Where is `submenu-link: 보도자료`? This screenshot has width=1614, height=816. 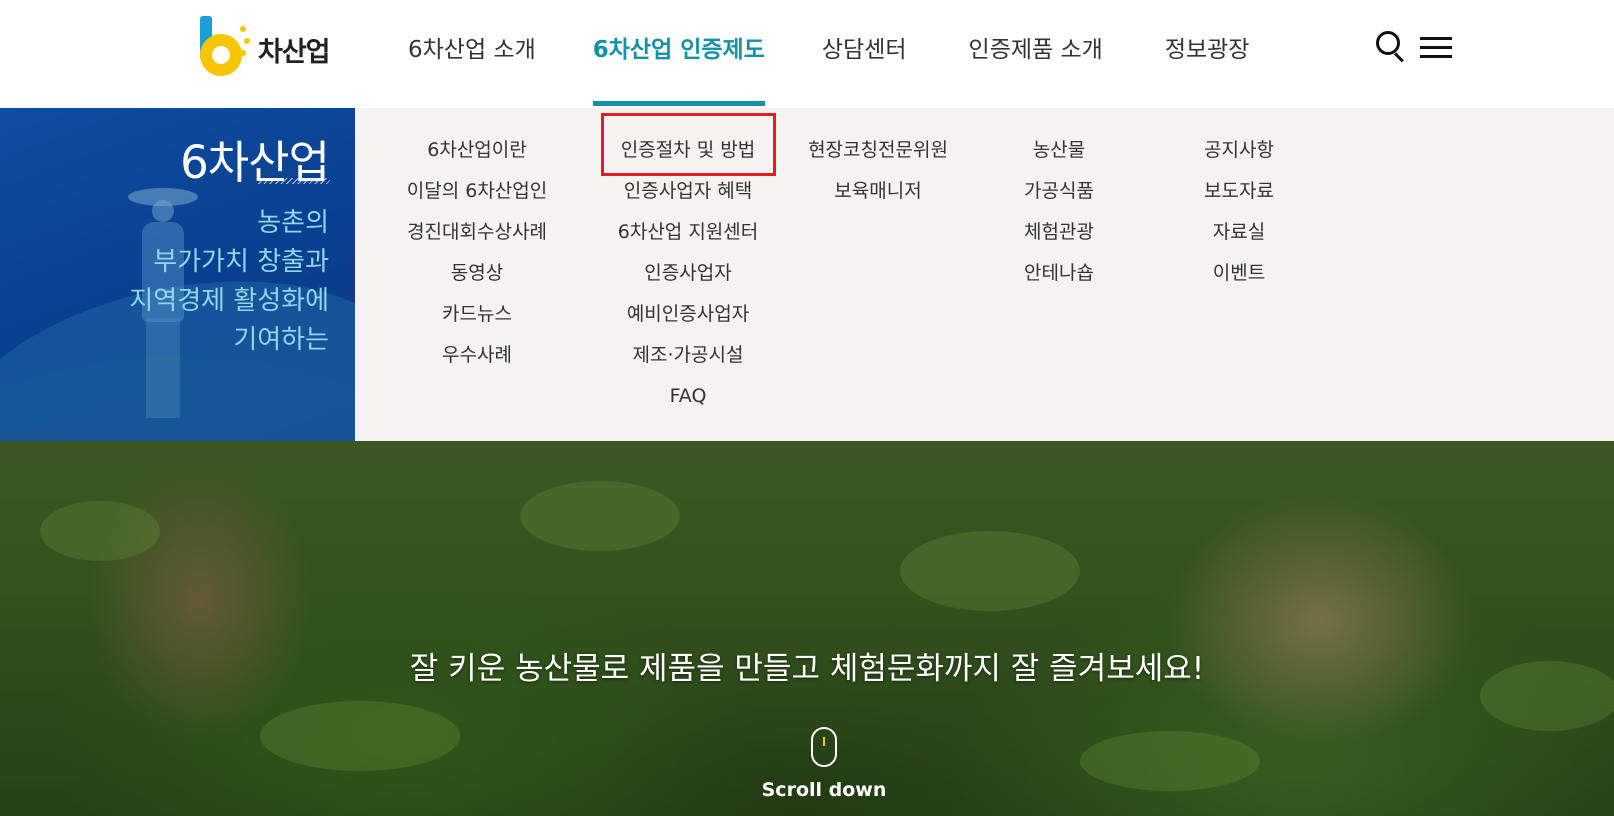 submenu-link: 보도자료 is located at coordinates (1239, 191).